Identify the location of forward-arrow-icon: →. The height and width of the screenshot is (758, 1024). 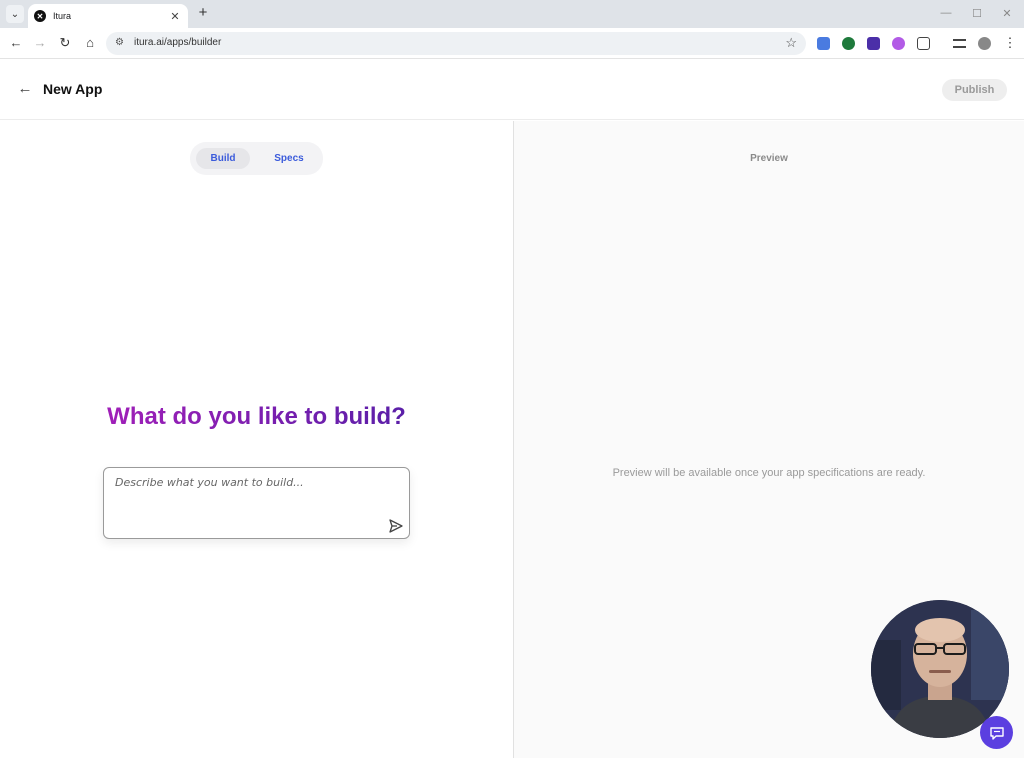
(40, 43).